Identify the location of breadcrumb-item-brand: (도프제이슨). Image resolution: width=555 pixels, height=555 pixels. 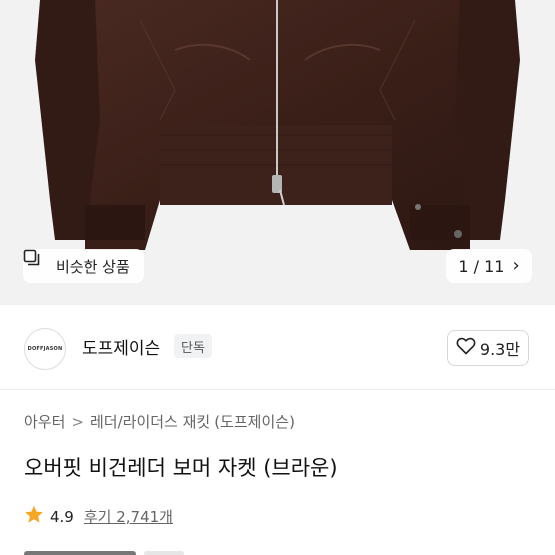
(254, 421).